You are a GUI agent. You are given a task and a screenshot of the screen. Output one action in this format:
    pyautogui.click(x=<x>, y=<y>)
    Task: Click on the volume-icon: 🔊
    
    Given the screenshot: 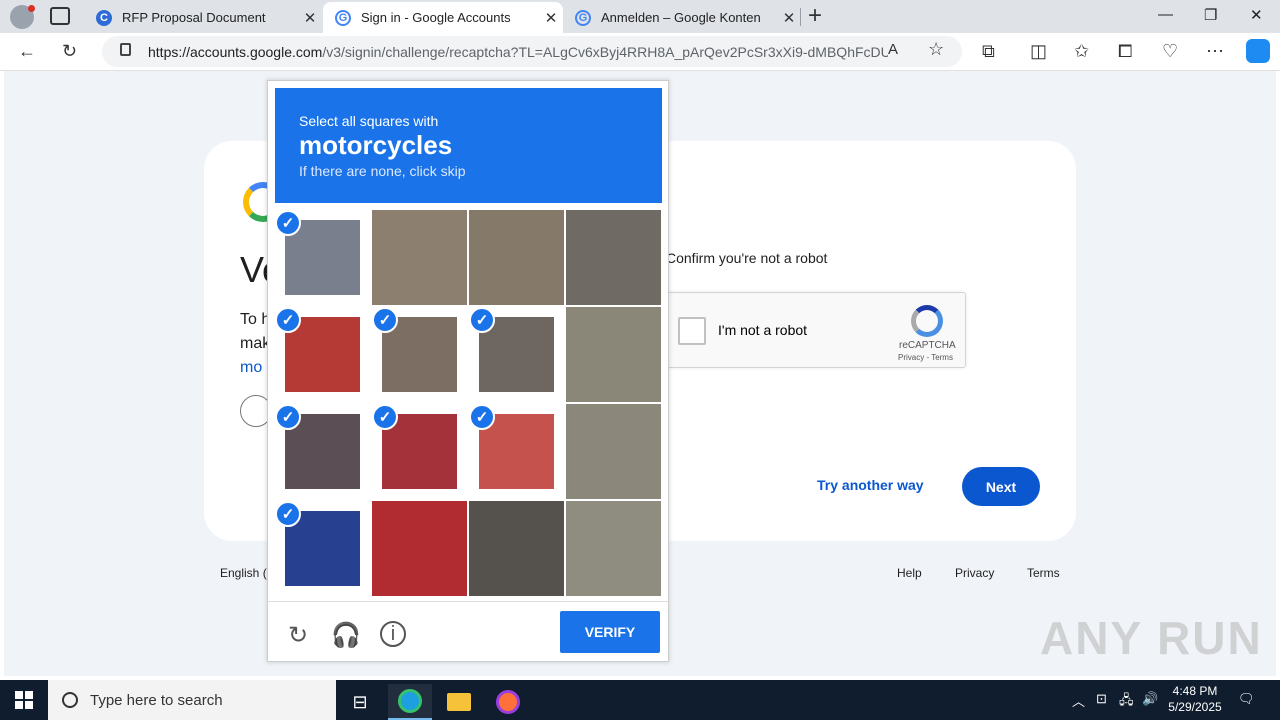 What is the action you would take?
    pyautogui.click(x=1150, y=699)
    